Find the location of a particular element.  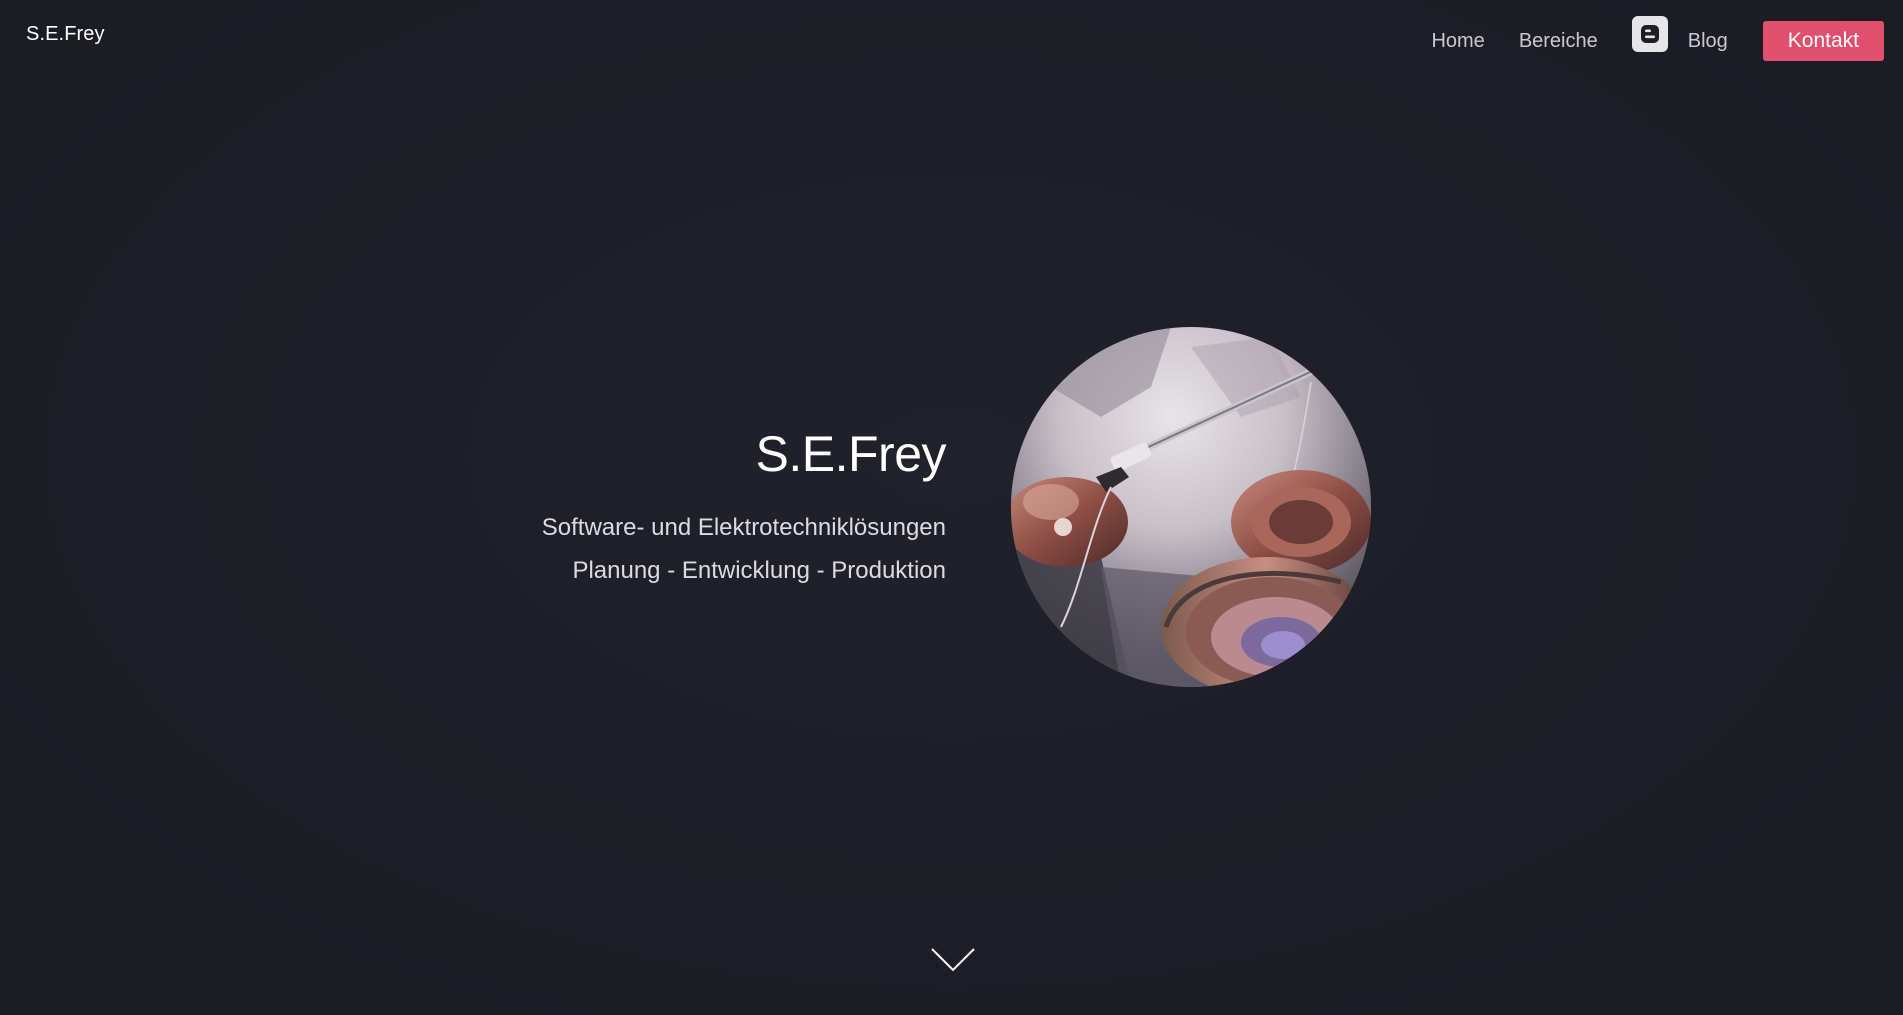

brand-logo-link: S.E.Frey is located at coordinates (65, 34).